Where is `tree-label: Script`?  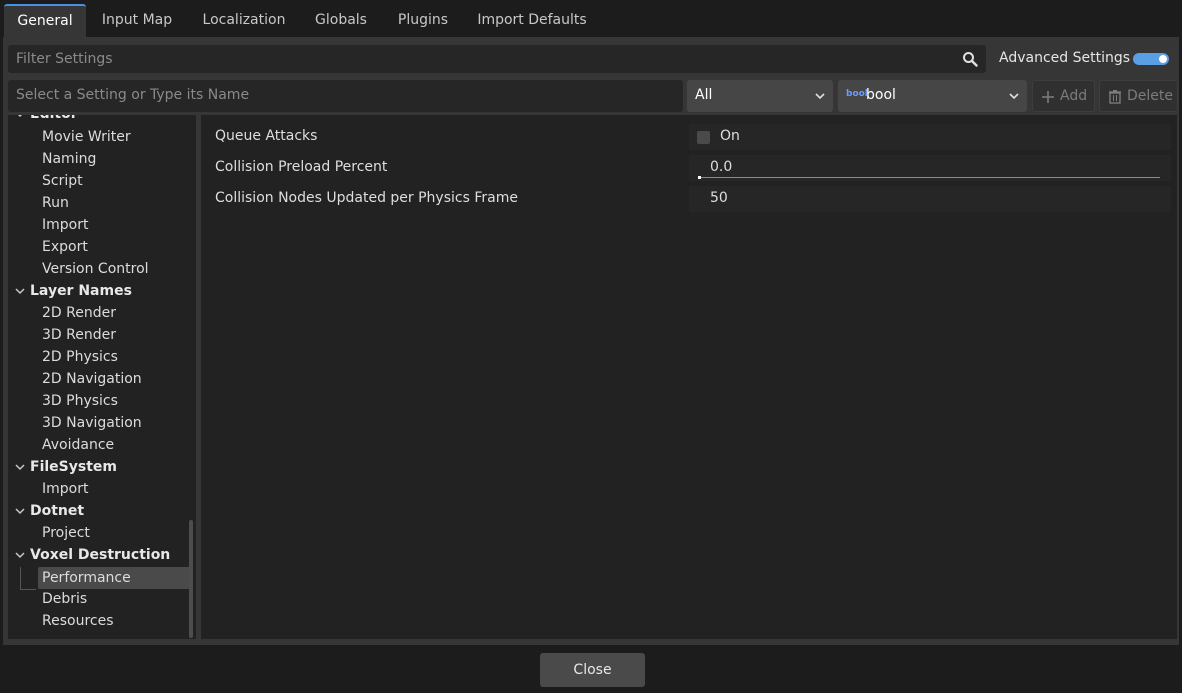 tree-label: Script is located at coordinates (62, 181).